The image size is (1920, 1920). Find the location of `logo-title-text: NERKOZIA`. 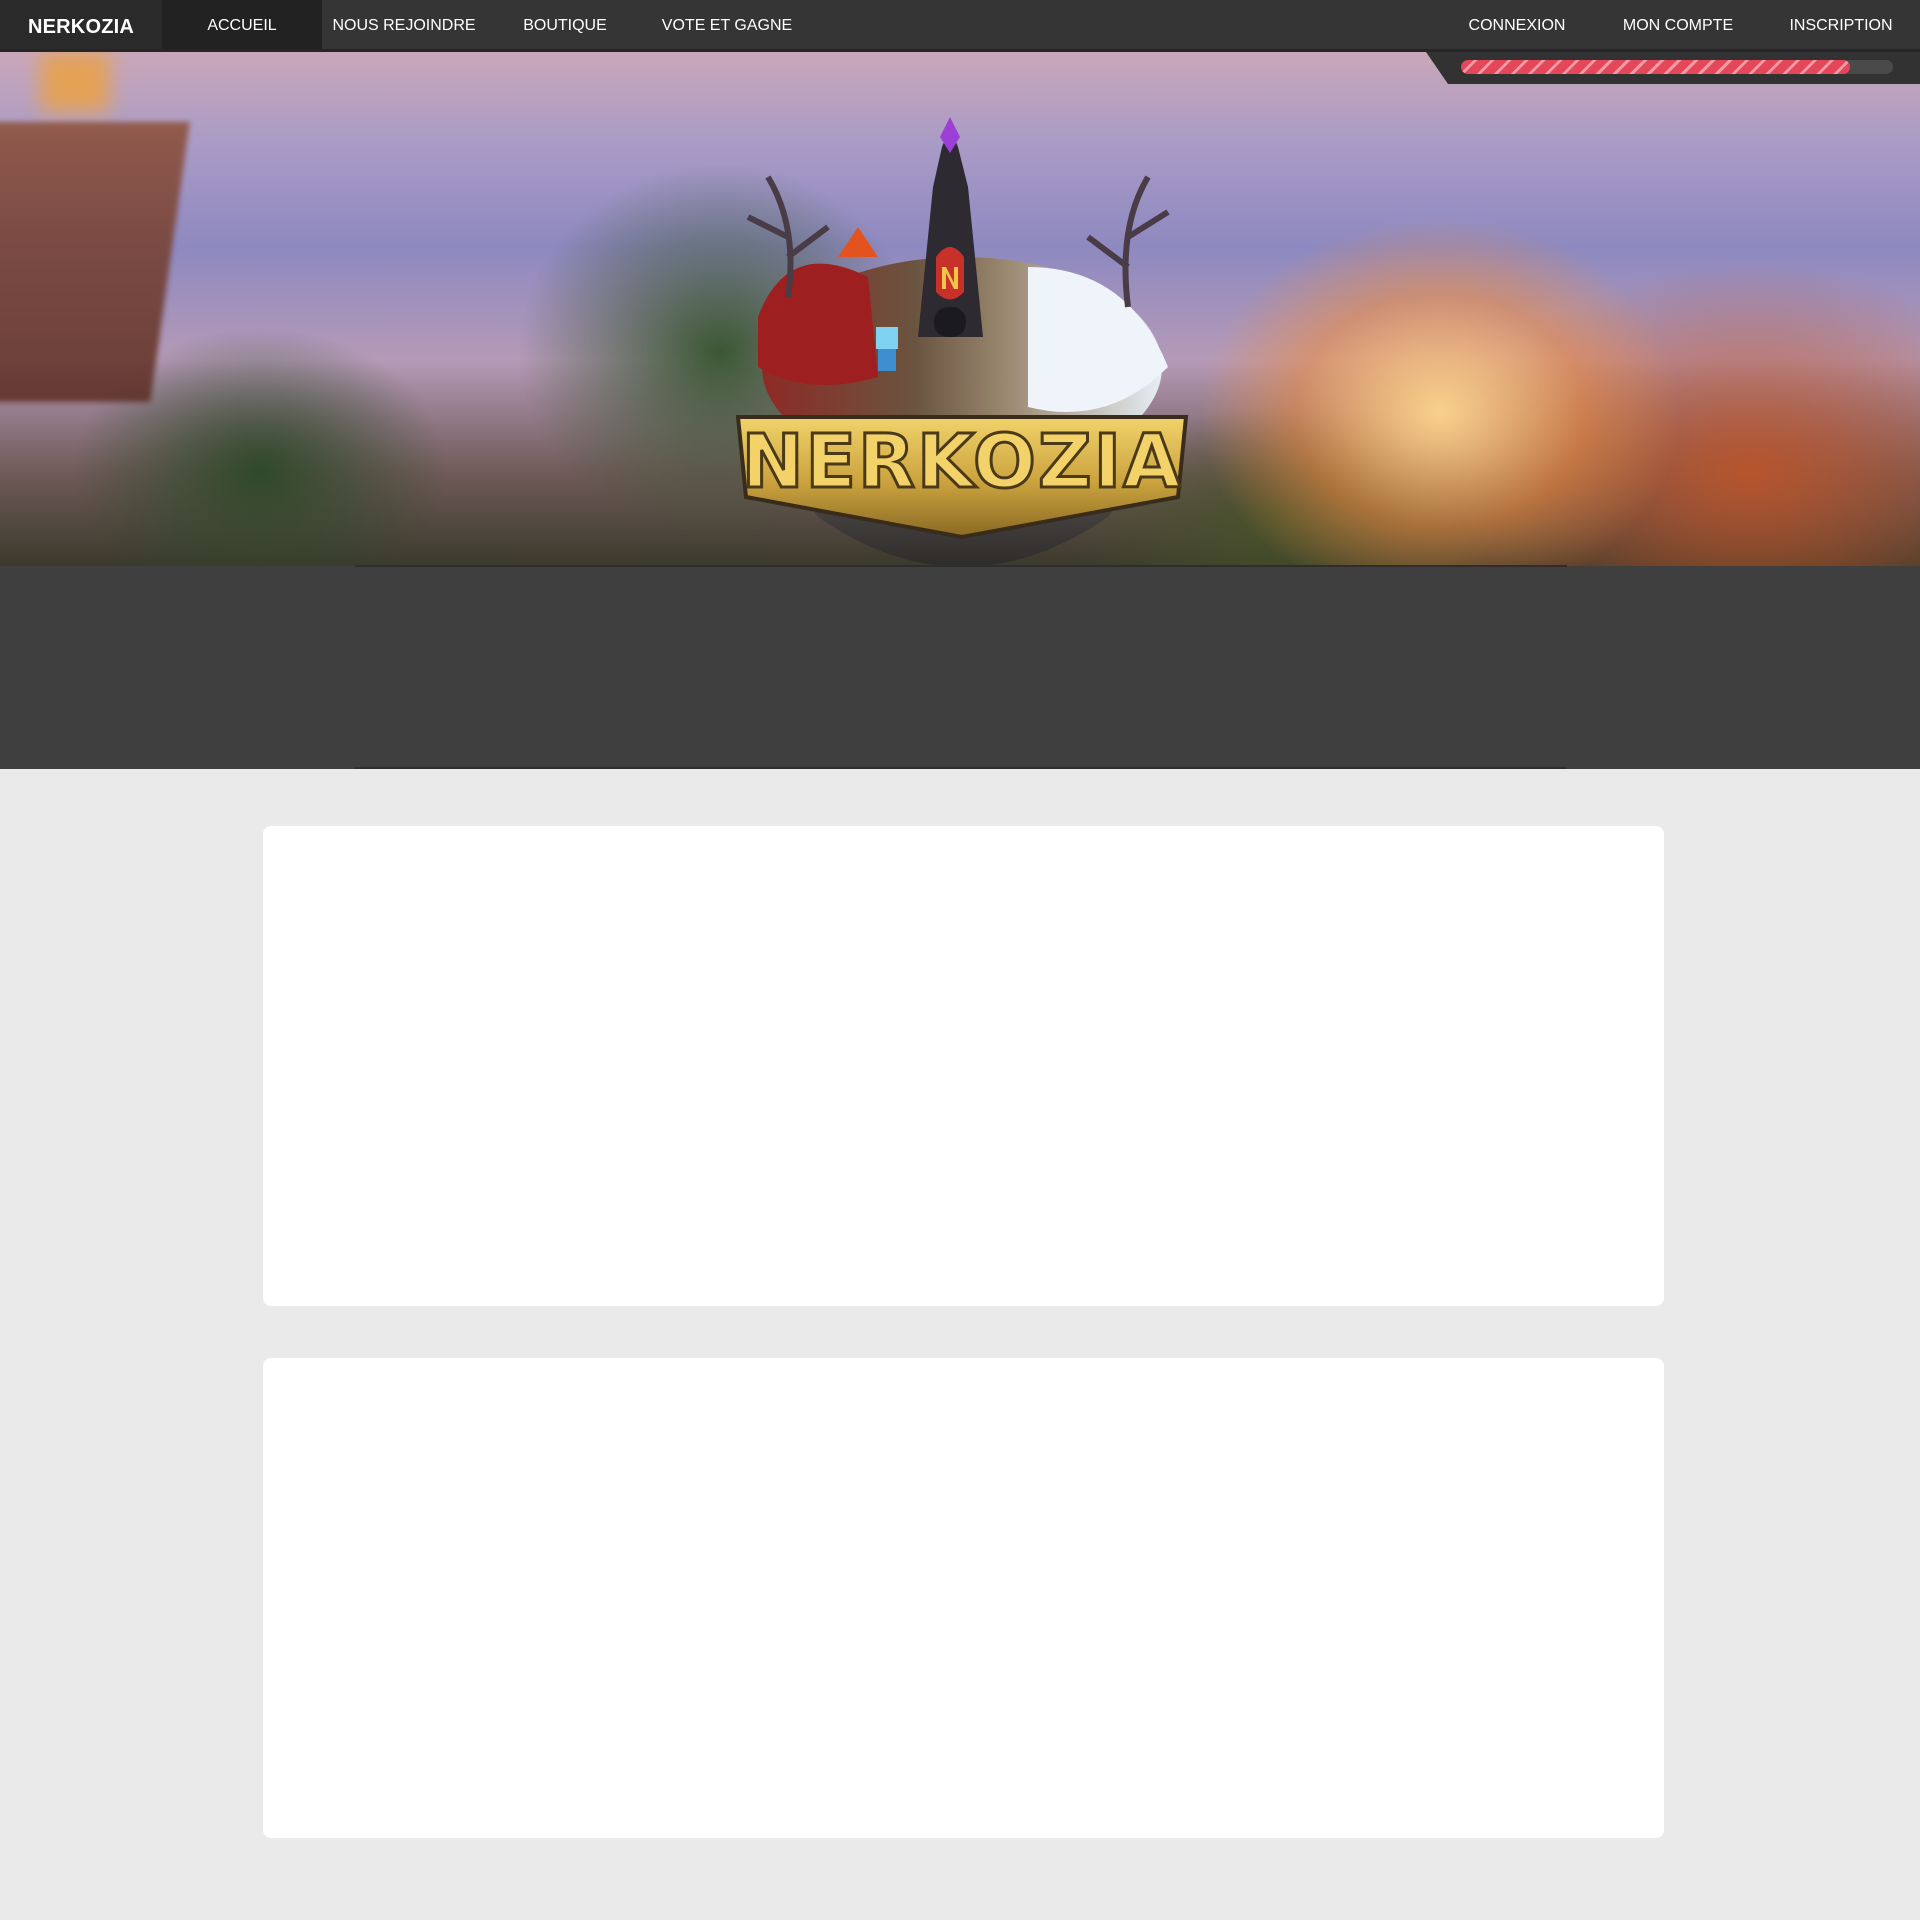

logo-title-text: NERKOZIA is located at coordinates (962, 462).